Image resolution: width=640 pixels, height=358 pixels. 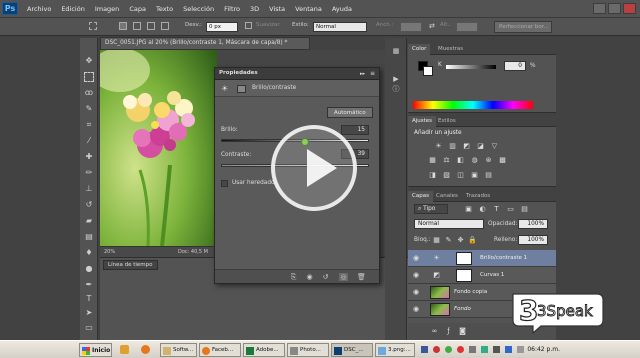 What do you see at coordinates (436, 240) in the screenshot?
I see `lock-transparent-icon: ▦` at bounding box center [436, 240].